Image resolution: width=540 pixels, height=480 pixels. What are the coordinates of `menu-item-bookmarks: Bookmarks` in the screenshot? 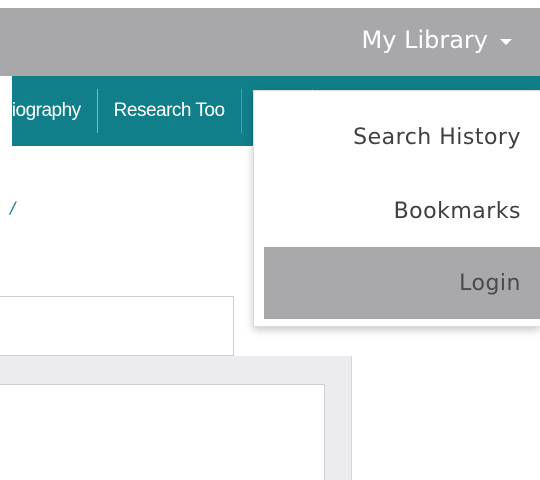 It's located at (402, 211).